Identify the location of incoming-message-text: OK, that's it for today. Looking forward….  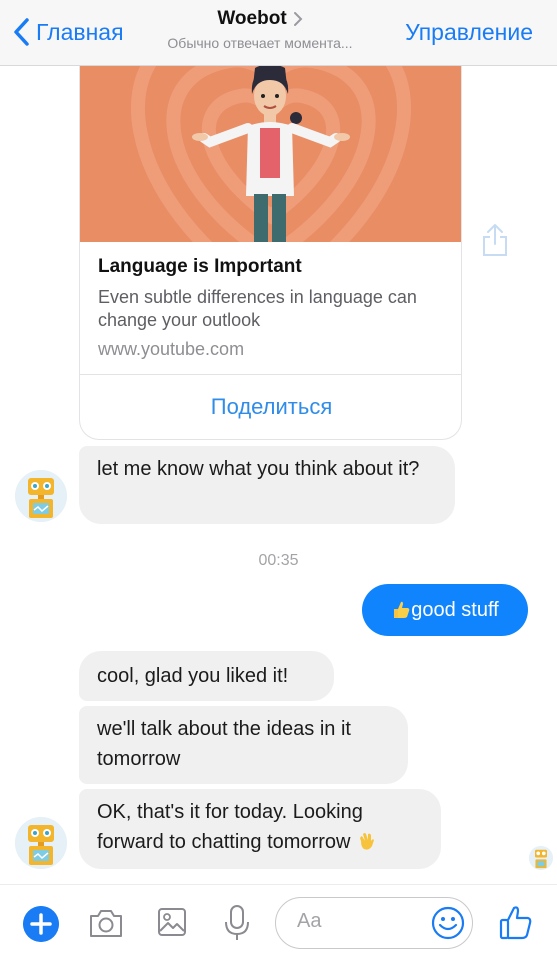
(230, 827).